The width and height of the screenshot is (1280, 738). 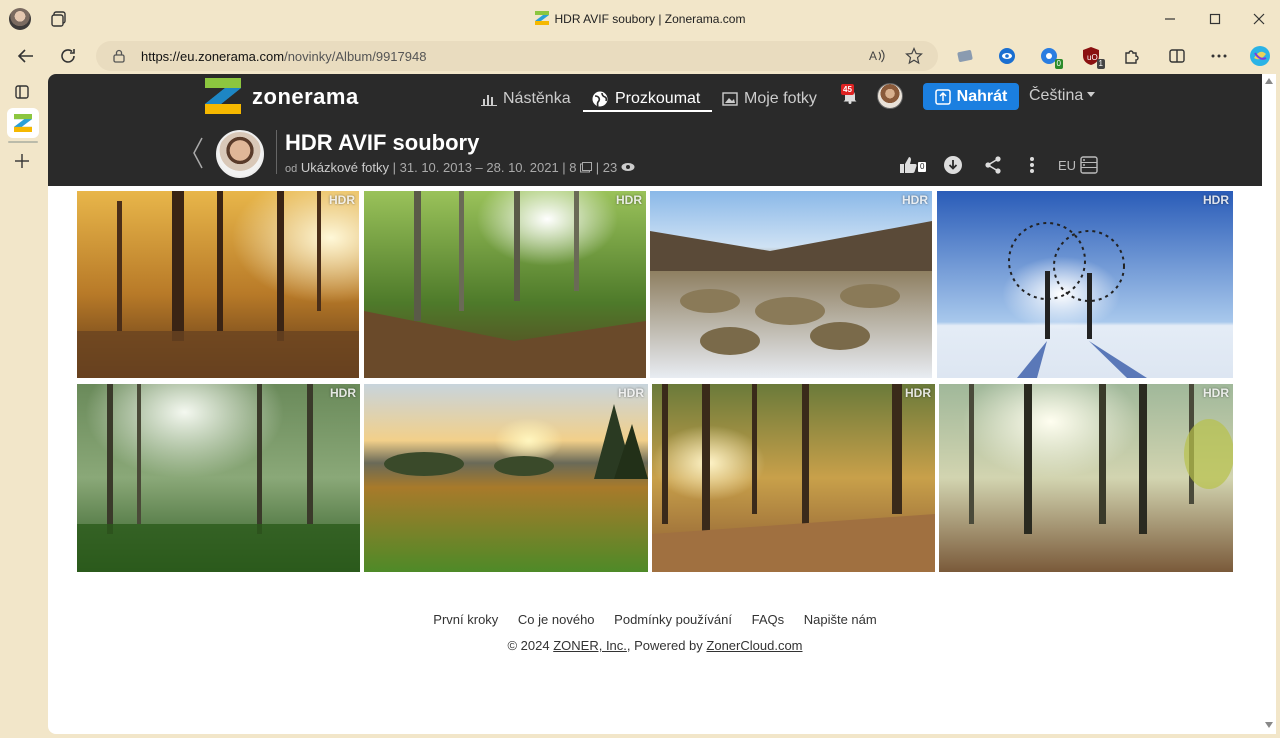 What do you see at coordinates (345, 167) in the screenshot?
I see `album-owner-link: Ukázkové fotky` at bounding box center [345, 167].